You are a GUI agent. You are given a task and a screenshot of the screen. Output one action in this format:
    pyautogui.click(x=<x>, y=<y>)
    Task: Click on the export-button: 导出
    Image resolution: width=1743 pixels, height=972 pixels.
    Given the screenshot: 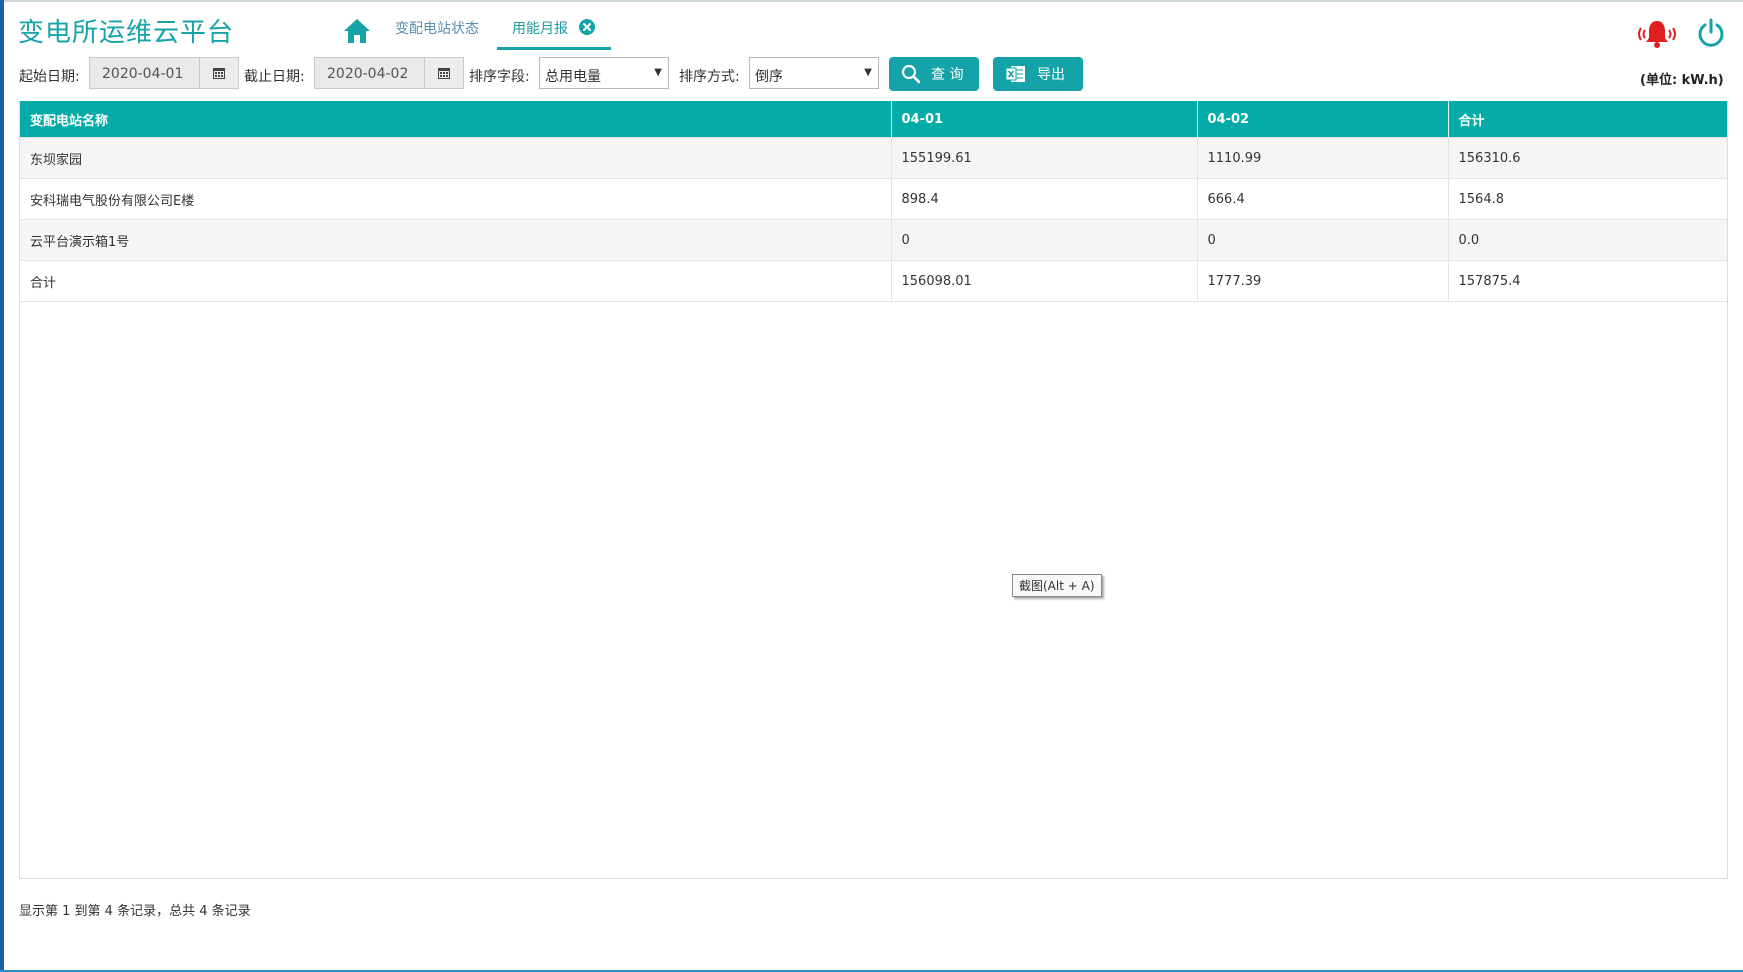 What is the action you would take?
    pyautogui.click(x=1038, y=74)
    